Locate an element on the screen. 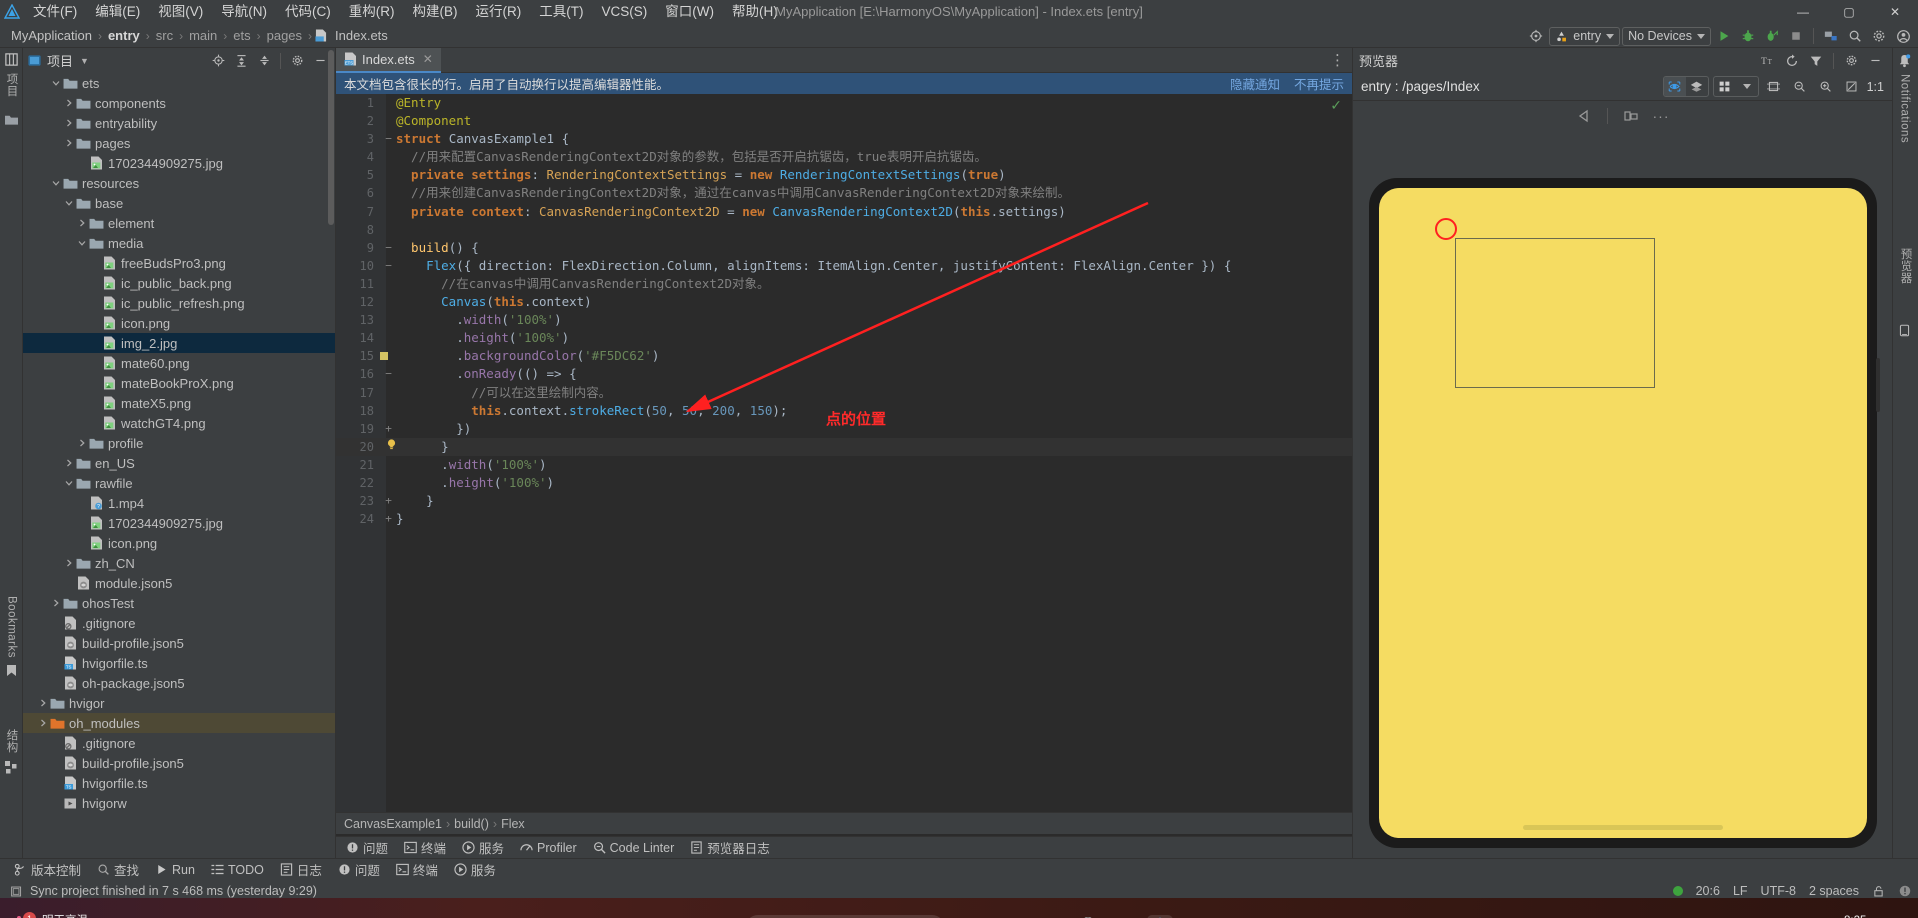  menu-item-2: 视图(V) is located at coordinates (180, 12).